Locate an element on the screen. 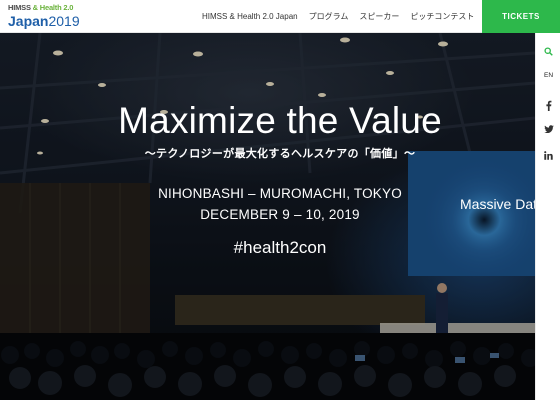 This screenshot has width=560, height=400. logo-health-text: Health 2.0 is located at coordinates (56, 7).